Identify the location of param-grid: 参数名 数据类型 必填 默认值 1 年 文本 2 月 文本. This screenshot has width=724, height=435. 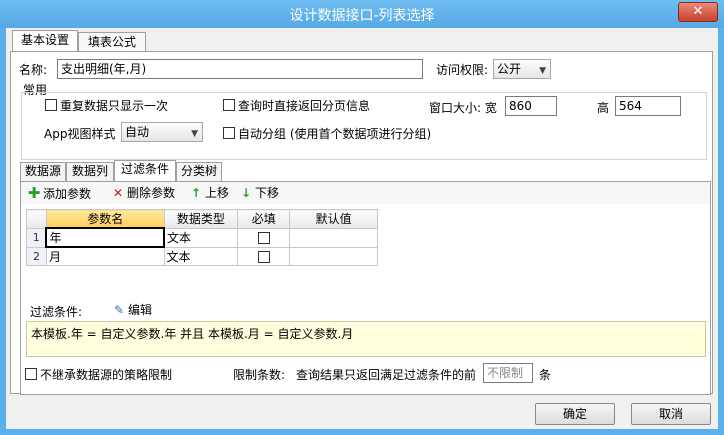
(202, 237).